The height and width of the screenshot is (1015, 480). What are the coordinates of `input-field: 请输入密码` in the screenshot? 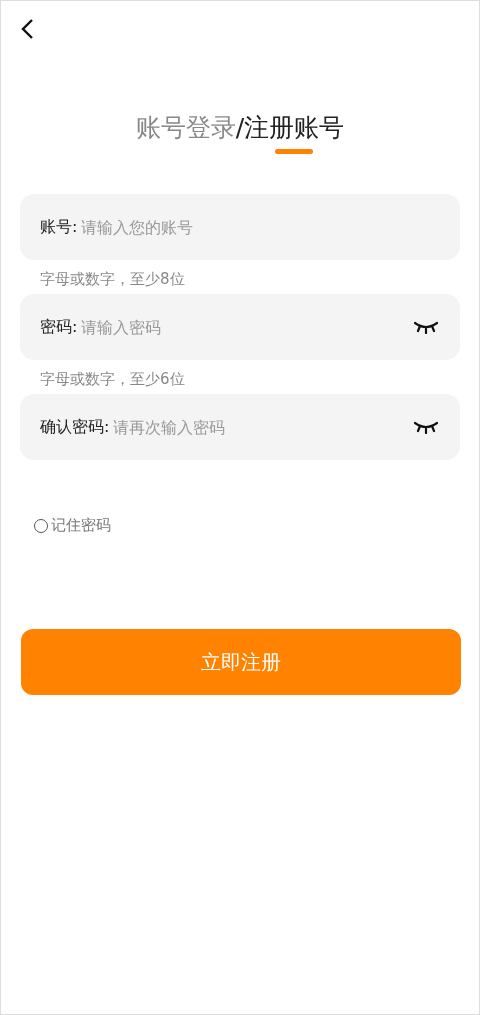 It's located at (247, 327).